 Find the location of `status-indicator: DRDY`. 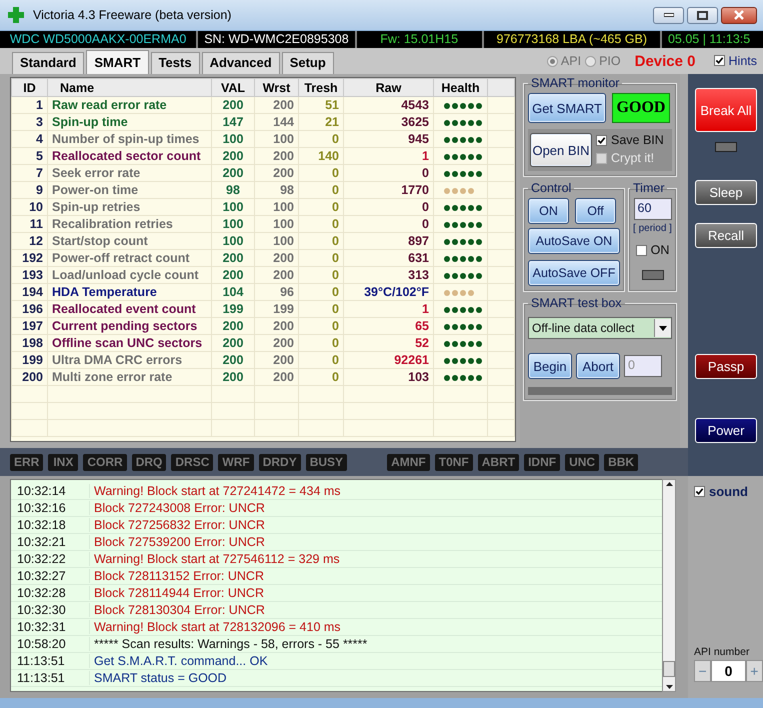

status-indicator: DRDY is located at coordinates (279, 462).